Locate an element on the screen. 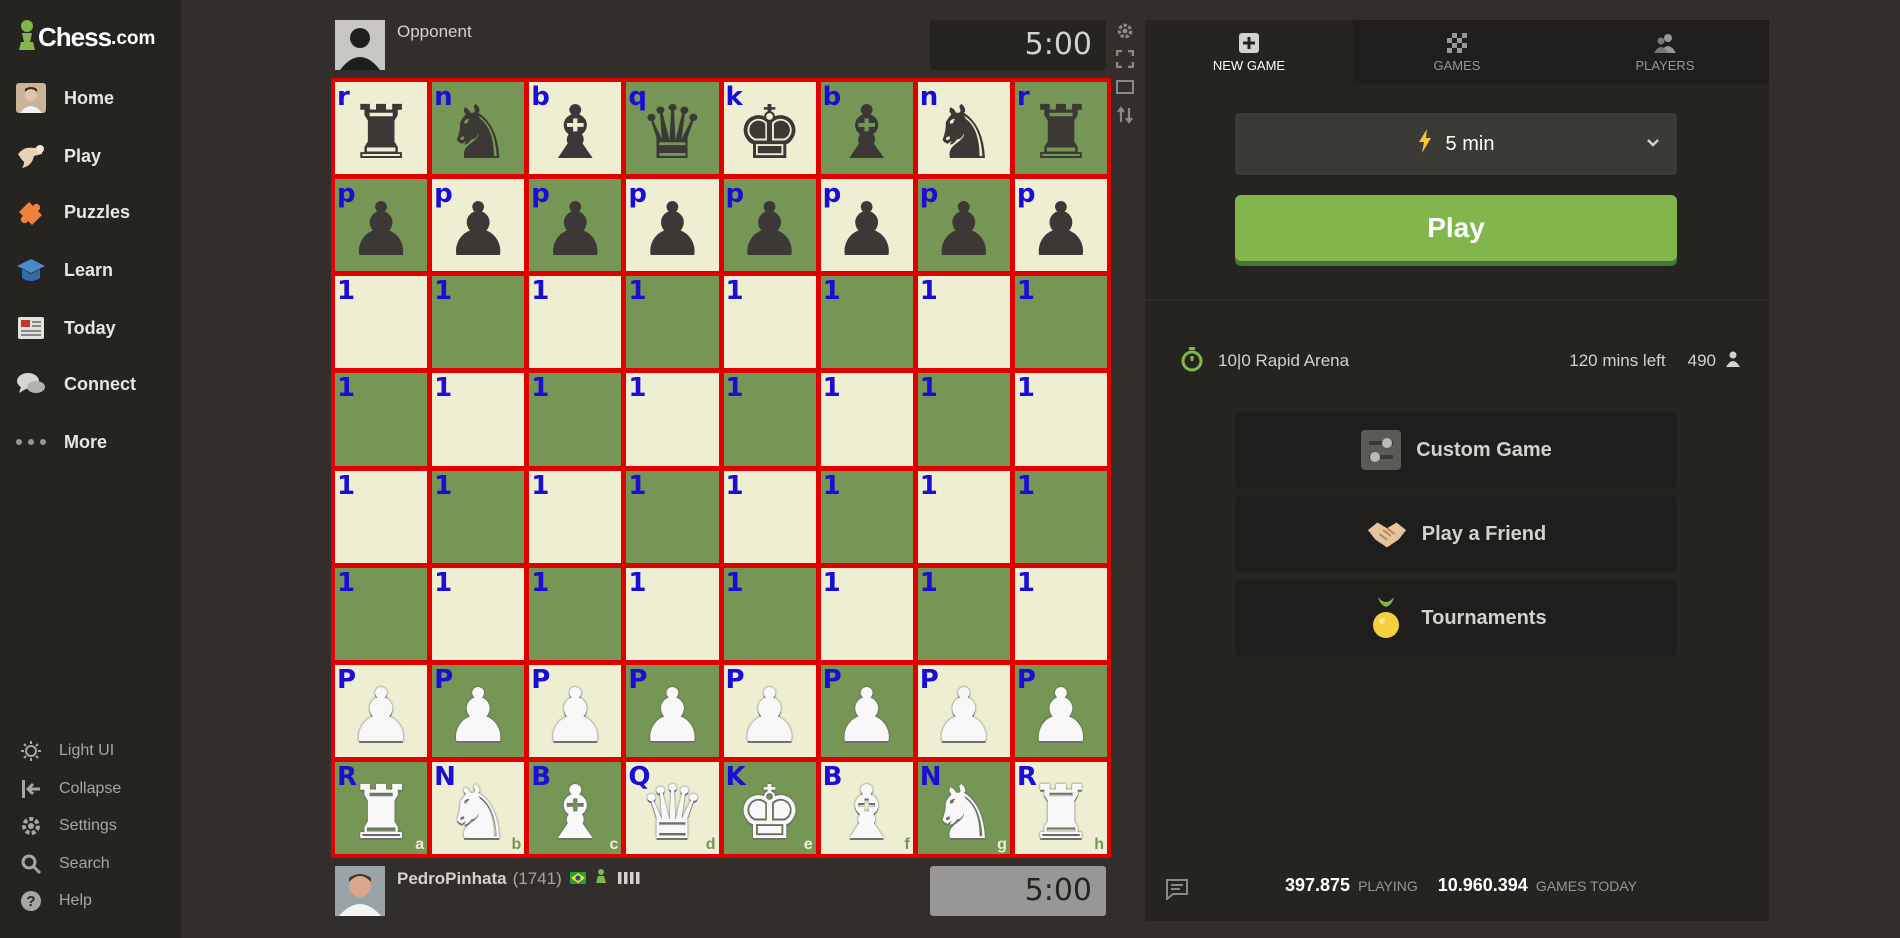 This screenshot has height=938, width=1900. sidebar-footer-help: ? Help is located at coordinates (90, 901).